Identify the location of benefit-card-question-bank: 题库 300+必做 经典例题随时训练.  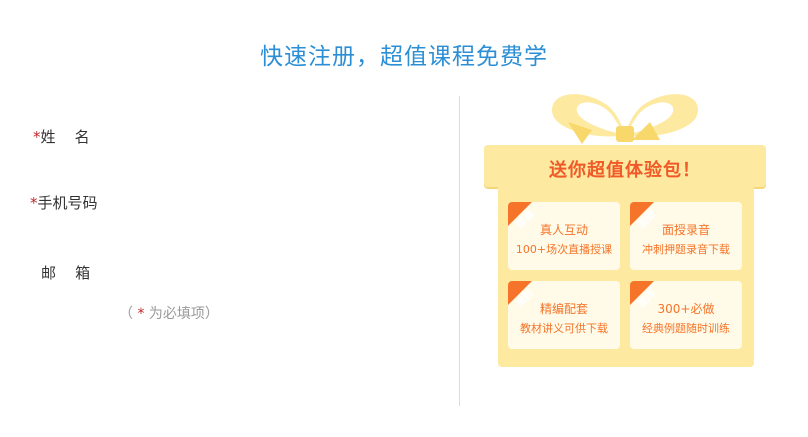
(686, 315).